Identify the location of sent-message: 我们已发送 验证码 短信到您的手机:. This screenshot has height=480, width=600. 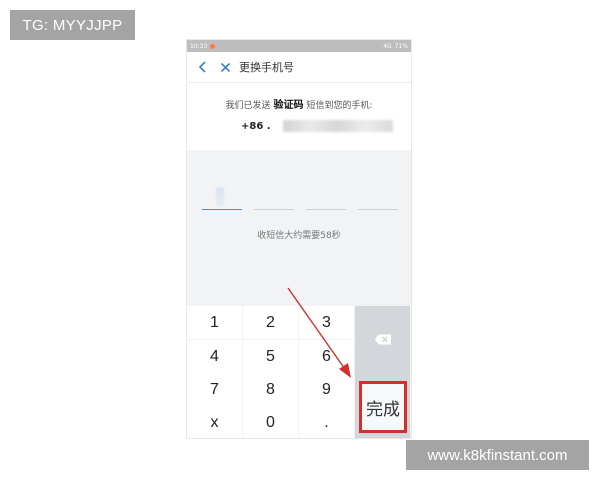
(299, 103).